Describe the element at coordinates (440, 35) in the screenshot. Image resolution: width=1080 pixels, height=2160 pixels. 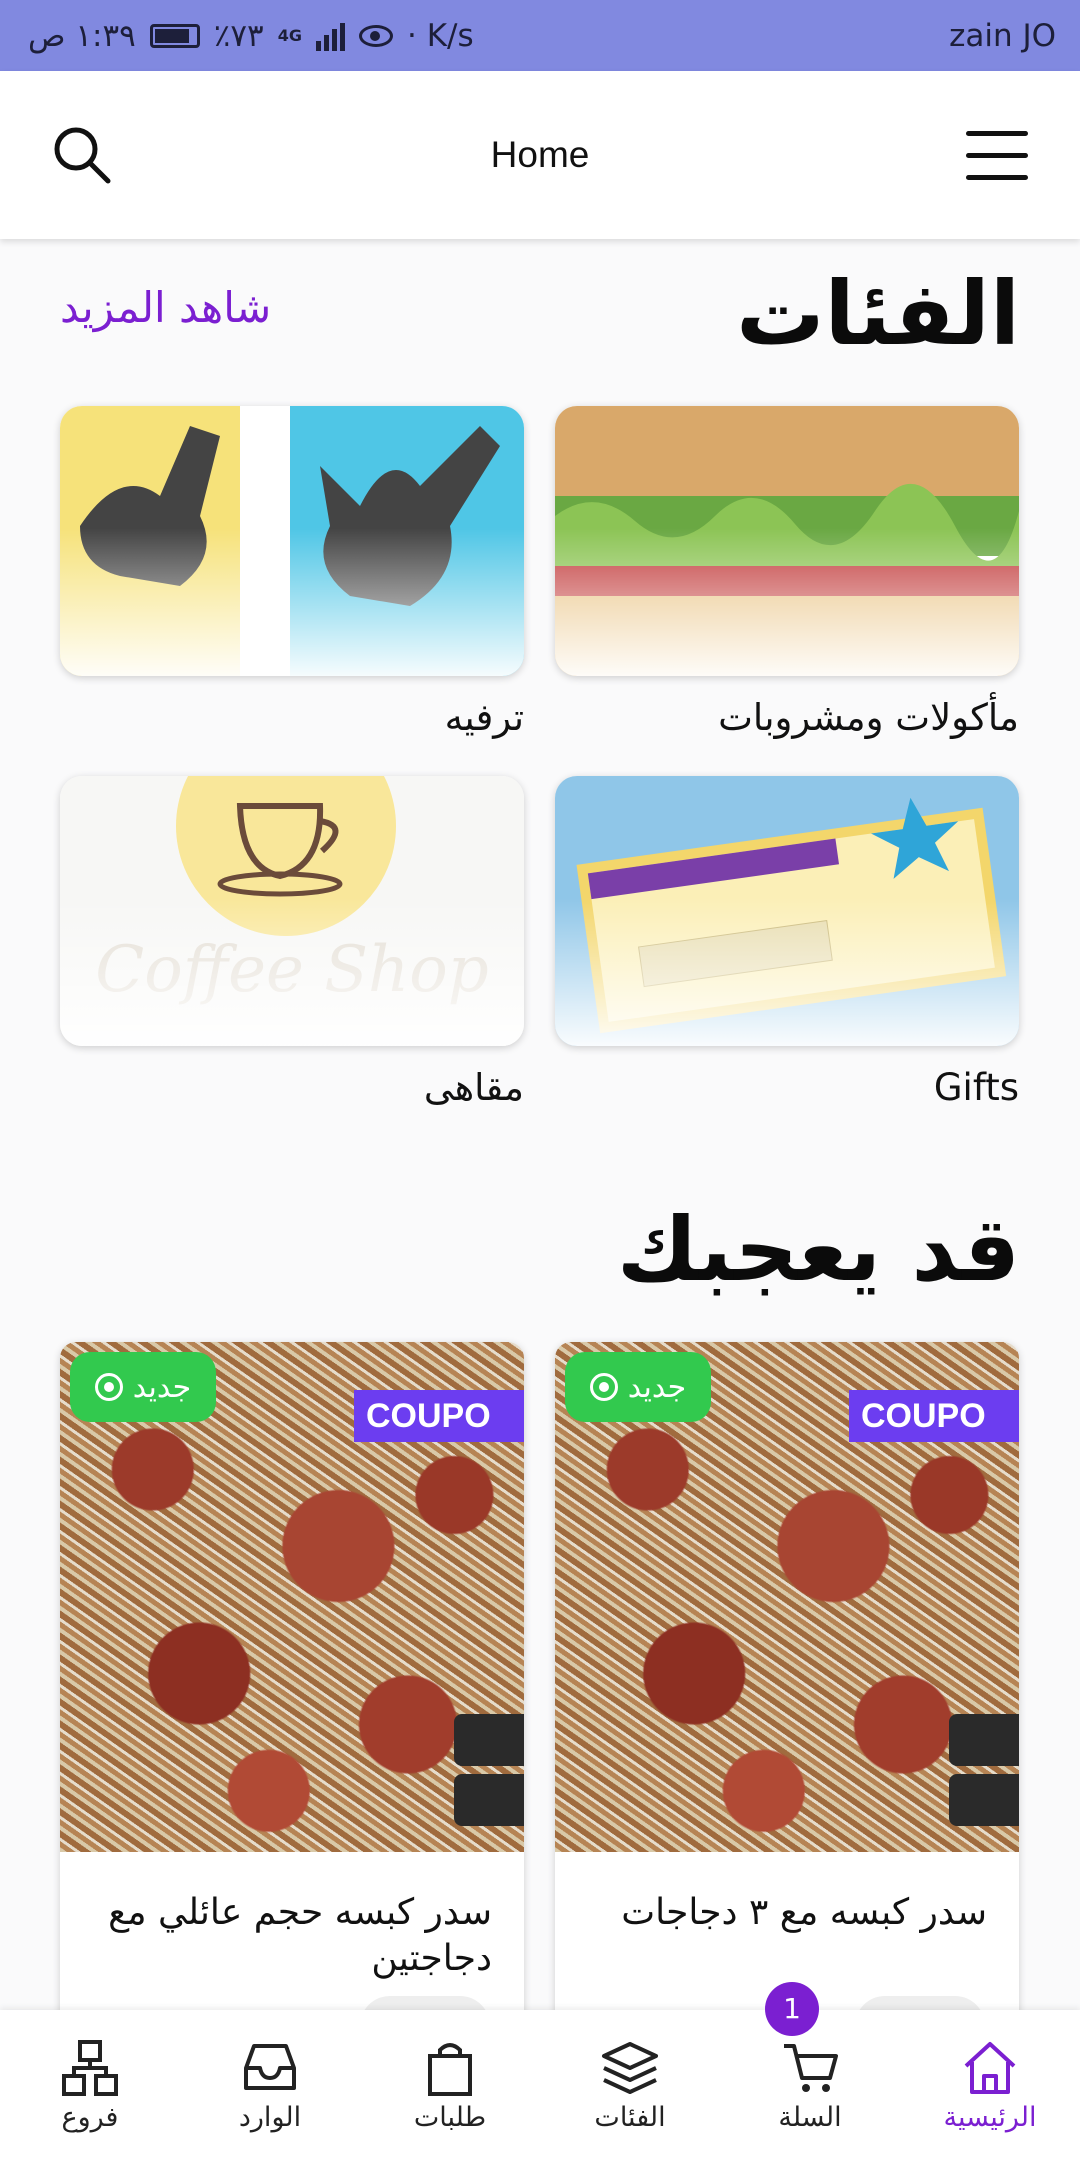
I see `network-speed: · K/s` at that location.